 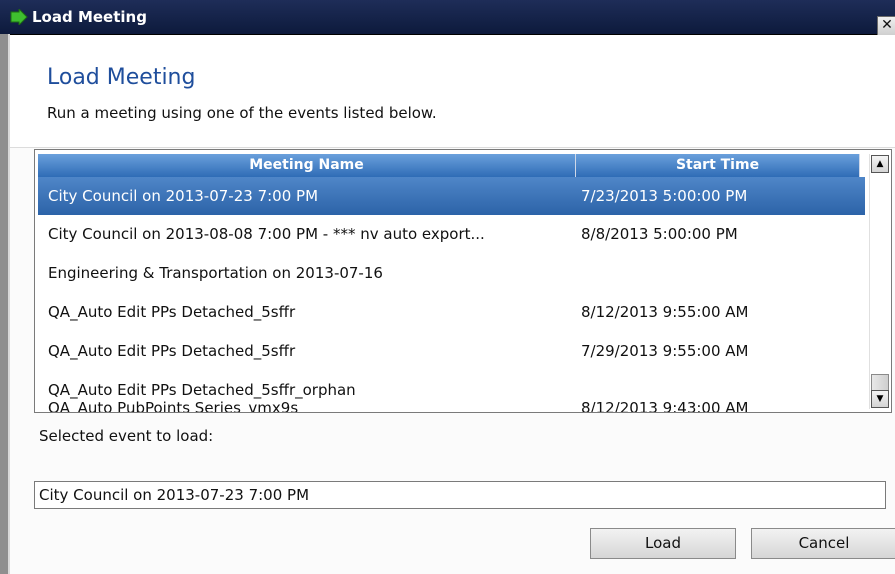 I want to click on window-frame, so click(x=4, y=304).